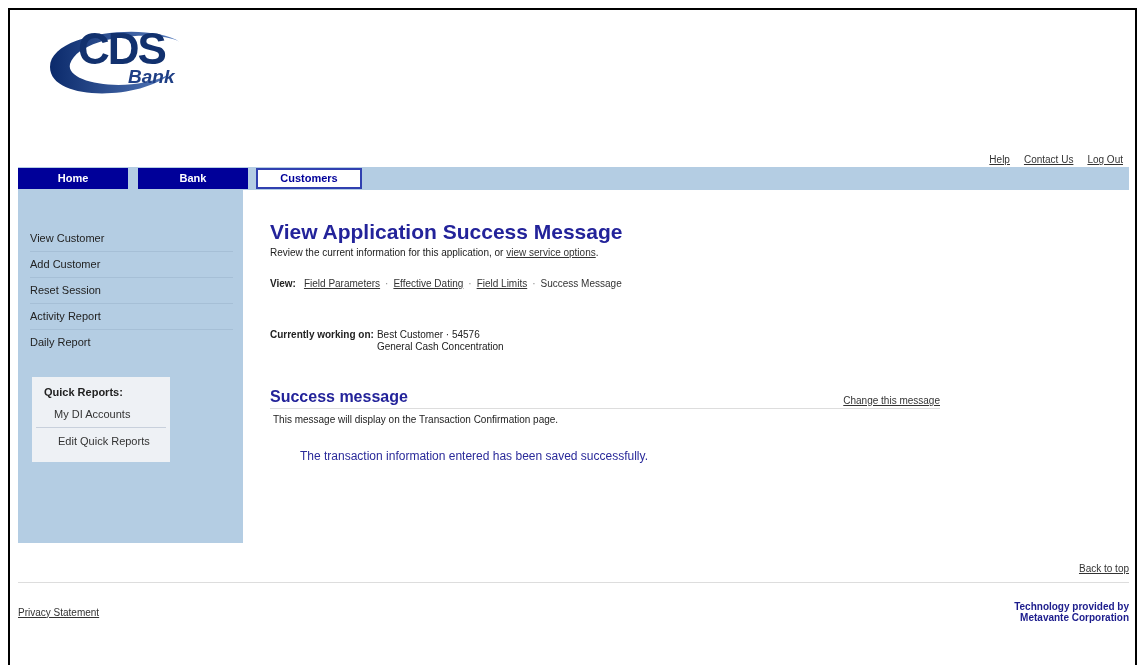 The width and height of the screenshot is (1140, 667). What do you see at coordinates (1074, 617) in the screenshot?
I see `credit-text: Metavante Corporation` at bounding box center [1074, 617].